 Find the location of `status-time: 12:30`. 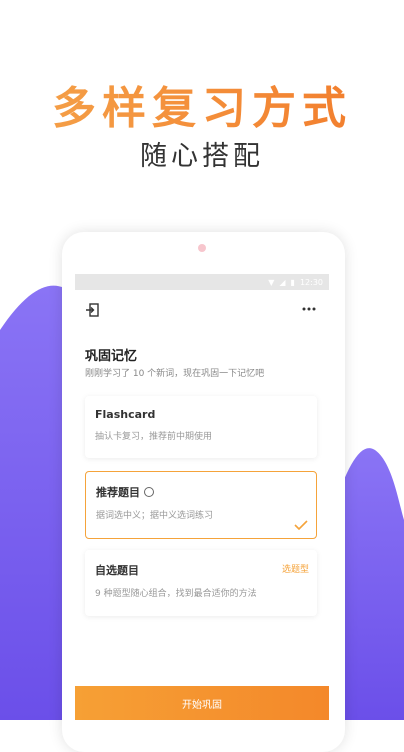

status-time: 12:30 is located at coordinates (311, 282).